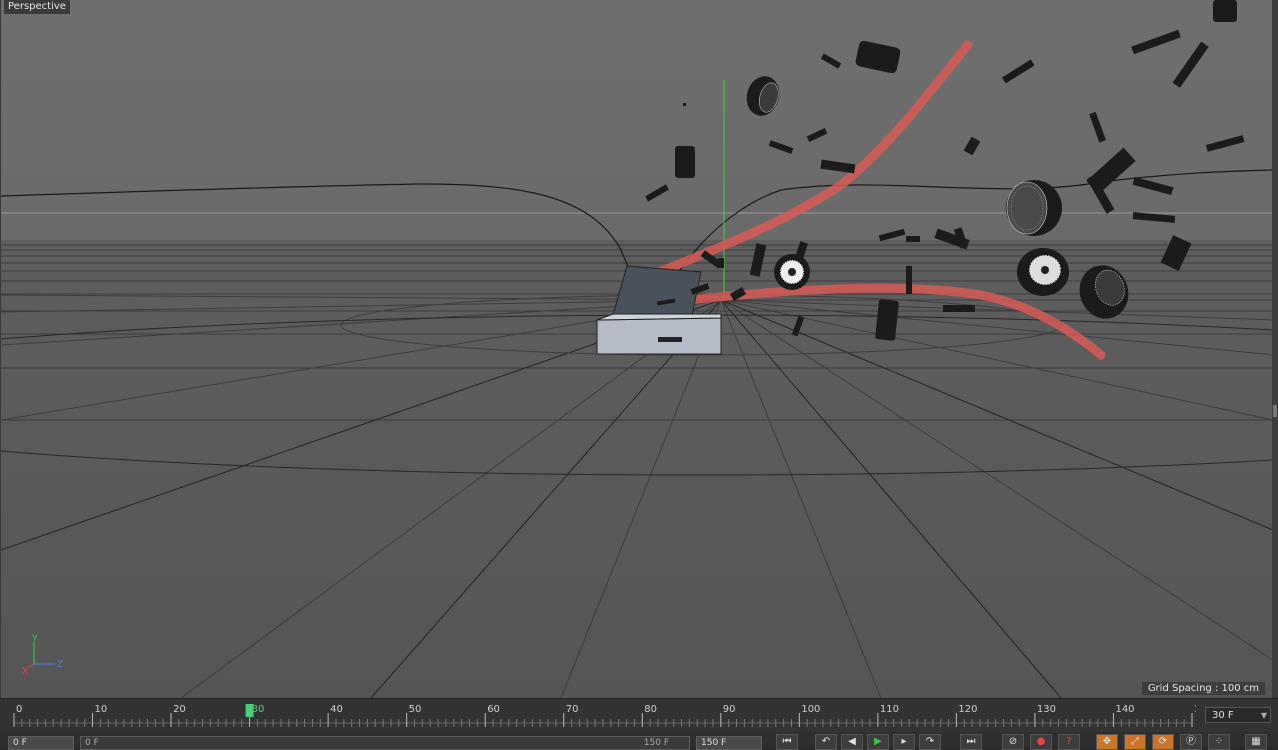  What do you see at coordinates (1203, 688) in the screenshot?
I see `grid-spacing-label: Grid Spacing : 100 cm` at bounding box center [1203, 688].